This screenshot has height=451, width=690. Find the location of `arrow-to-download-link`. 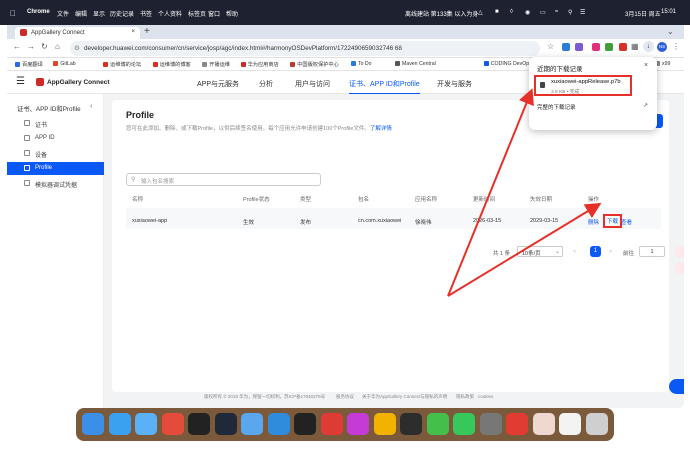

arrow-to-download-link is located at coordinates (524, 249).